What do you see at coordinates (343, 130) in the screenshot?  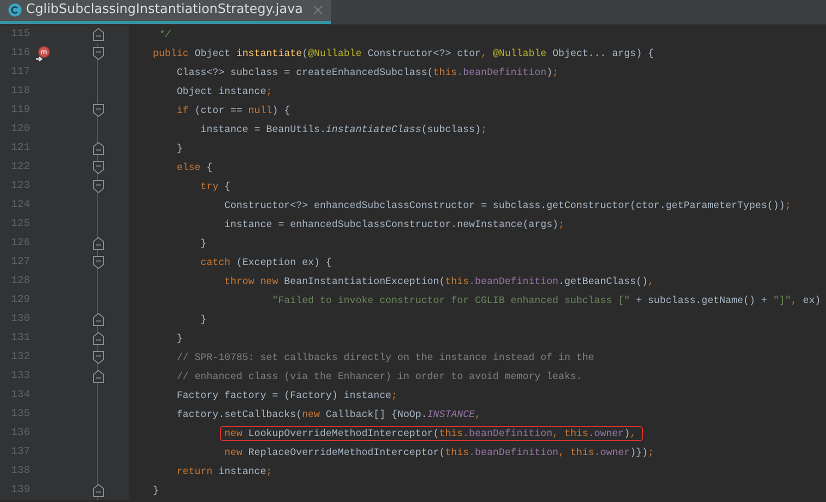 I see `code-line: instance = BeanUtils.instantiateClass(subclass);` at bounding box center [343, 130].